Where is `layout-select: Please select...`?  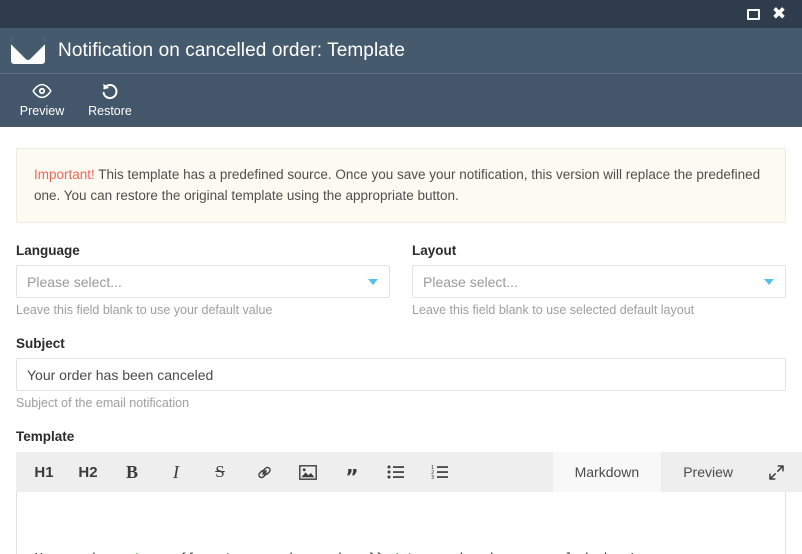 layout-select: Please select... is located at coordinates (599, 281).